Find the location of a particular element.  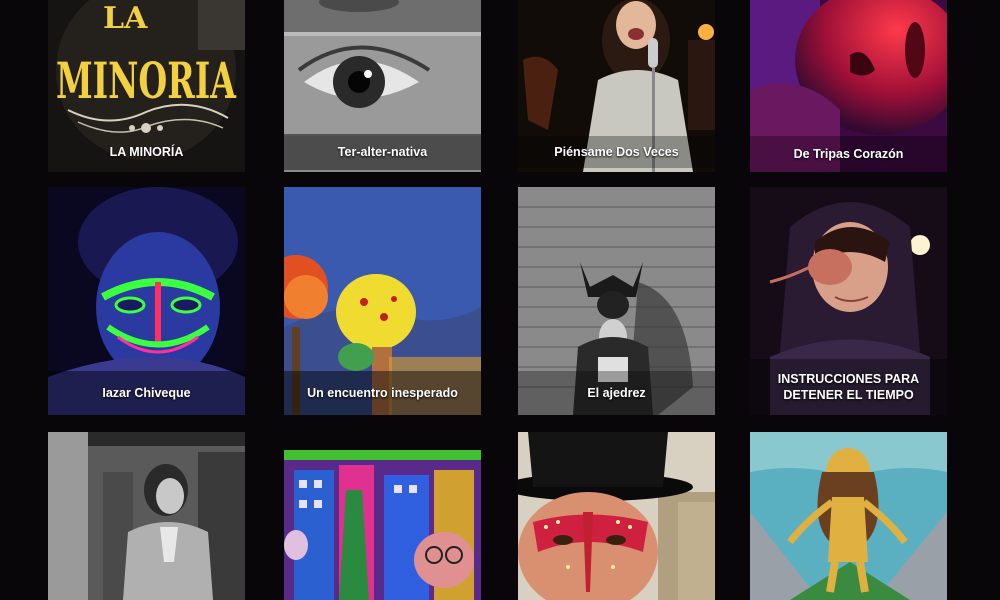

gallery-item-caption: De Tripas Corazón is located at coordinates (848, 154).